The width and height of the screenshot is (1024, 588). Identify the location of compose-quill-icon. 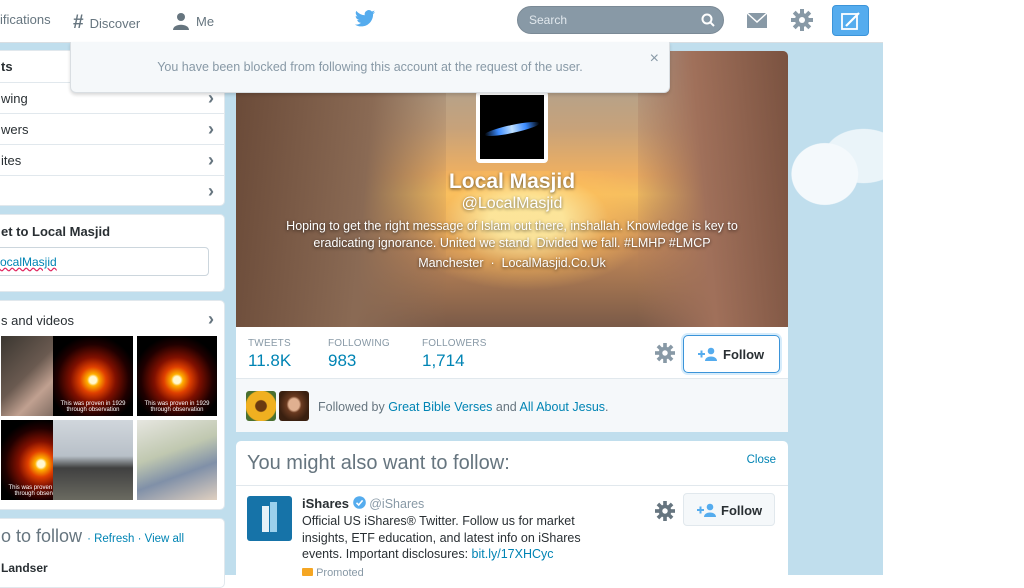
(850, 21).